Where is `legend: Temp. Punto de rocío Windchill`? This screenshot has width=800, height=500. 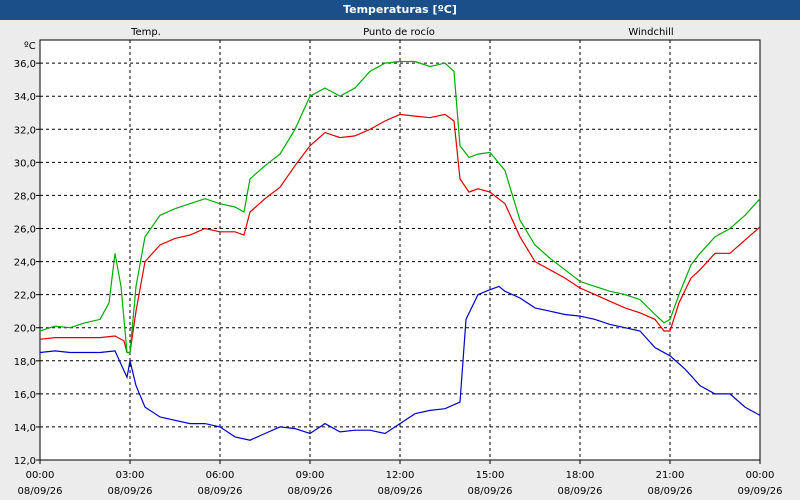 legend: Temp. Punto de rocío Windchill is located at coordinates (402, 32).